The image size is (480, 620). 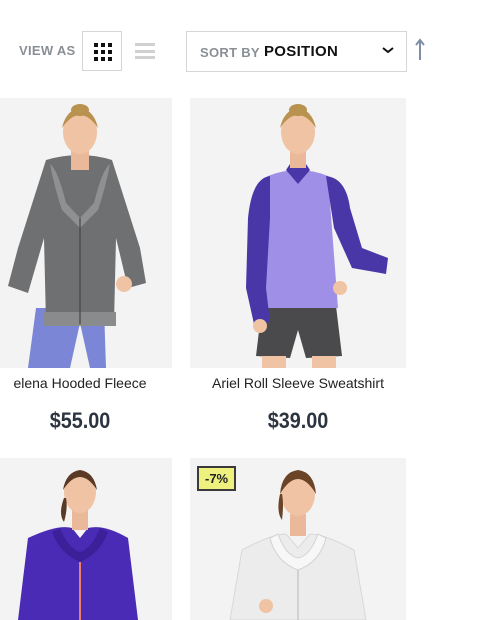 I want to click on sort-direction-button, so click(x=420, y=50).